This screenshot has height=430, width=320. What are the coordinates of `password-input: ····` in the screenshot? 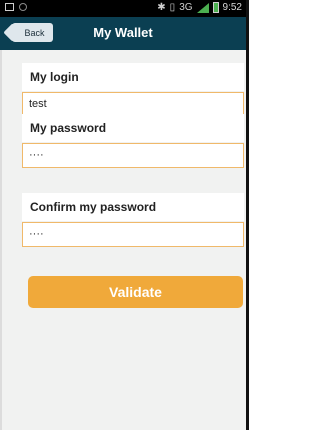 It's located at (133, 155).